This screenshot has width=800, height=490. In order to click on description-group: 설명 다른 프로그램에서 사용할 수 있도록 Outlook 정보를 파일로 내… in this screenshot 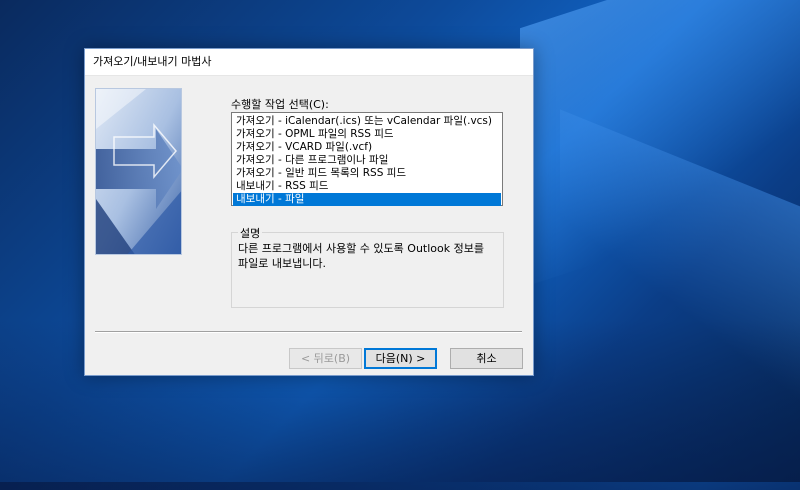, I will do `click(367, 266)`.